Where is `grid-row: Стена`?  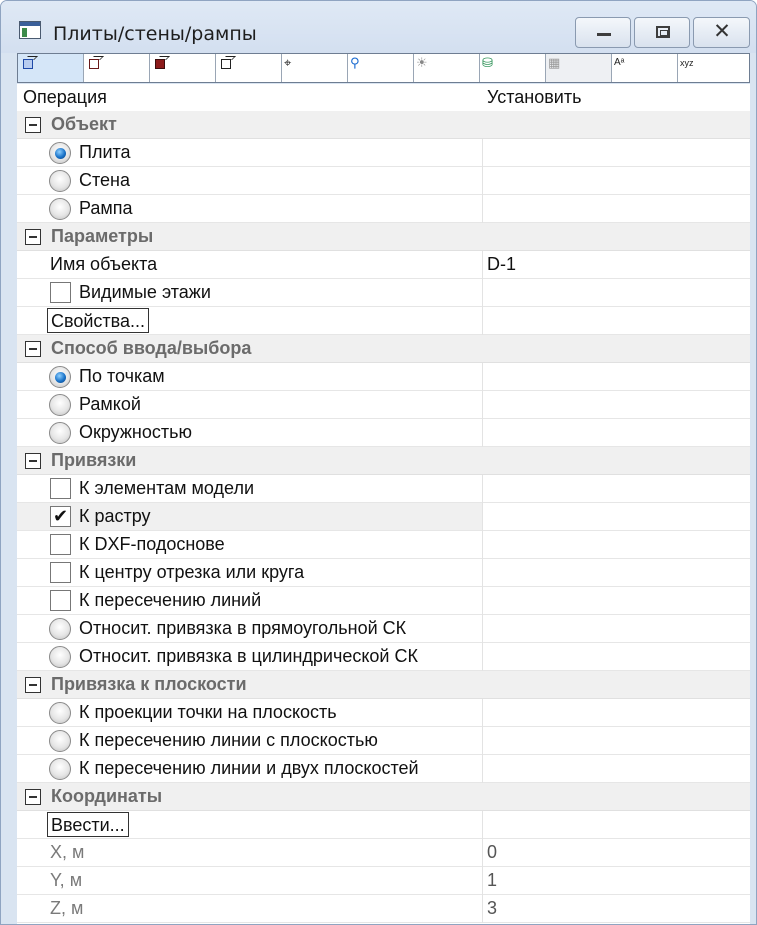 grid-row: Стена is located at coordinates (383, 181).